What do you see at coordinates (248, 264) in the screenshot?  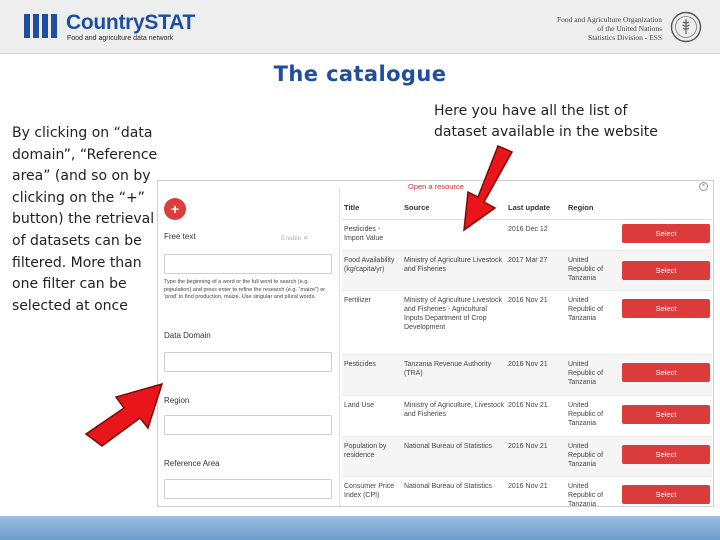 I see `free-text-input` at bounding box center [248, 264].